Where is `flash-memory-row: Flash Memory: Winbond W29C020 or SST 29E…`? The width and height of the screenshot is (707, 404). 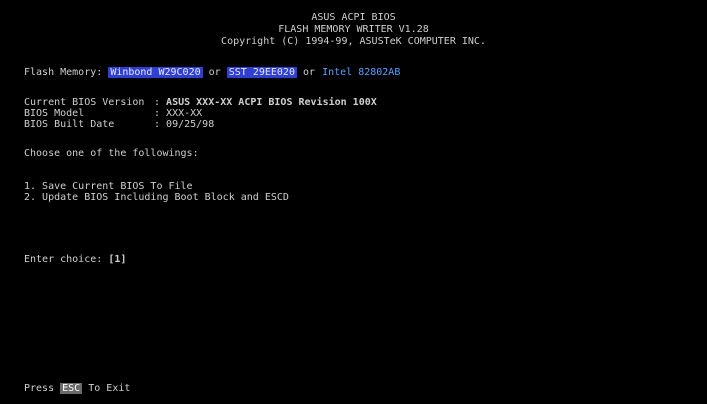
flash-memory-row: Flash Memory: Winbond W29C020 or SST 29E… is located at coordinates (212, 72).